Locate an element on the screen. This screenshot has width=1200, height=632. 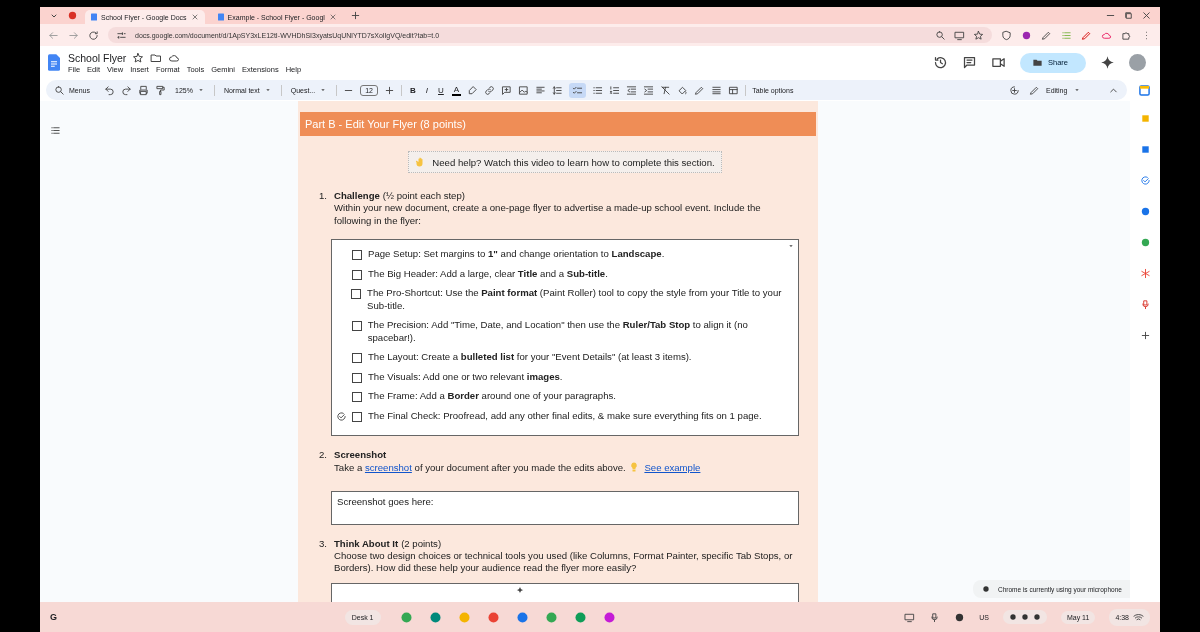
checklist-button is located at coordinates (578, 90).